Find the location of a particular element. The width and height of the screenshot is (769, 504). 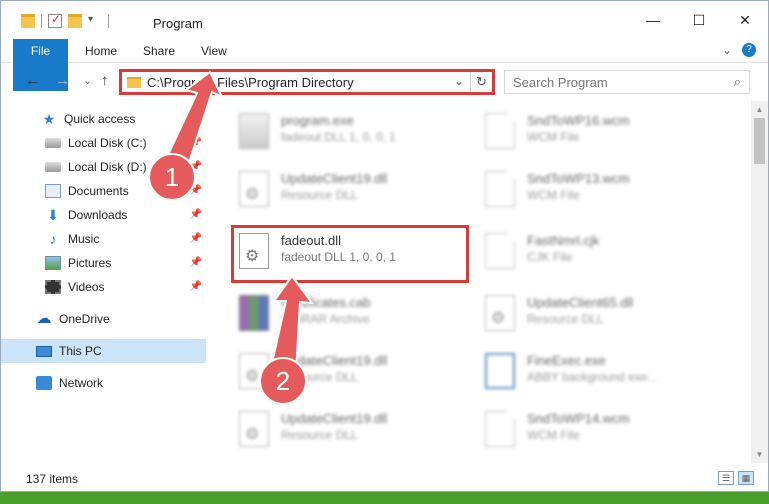

window-title: Program is located at coordinates (178, 23).